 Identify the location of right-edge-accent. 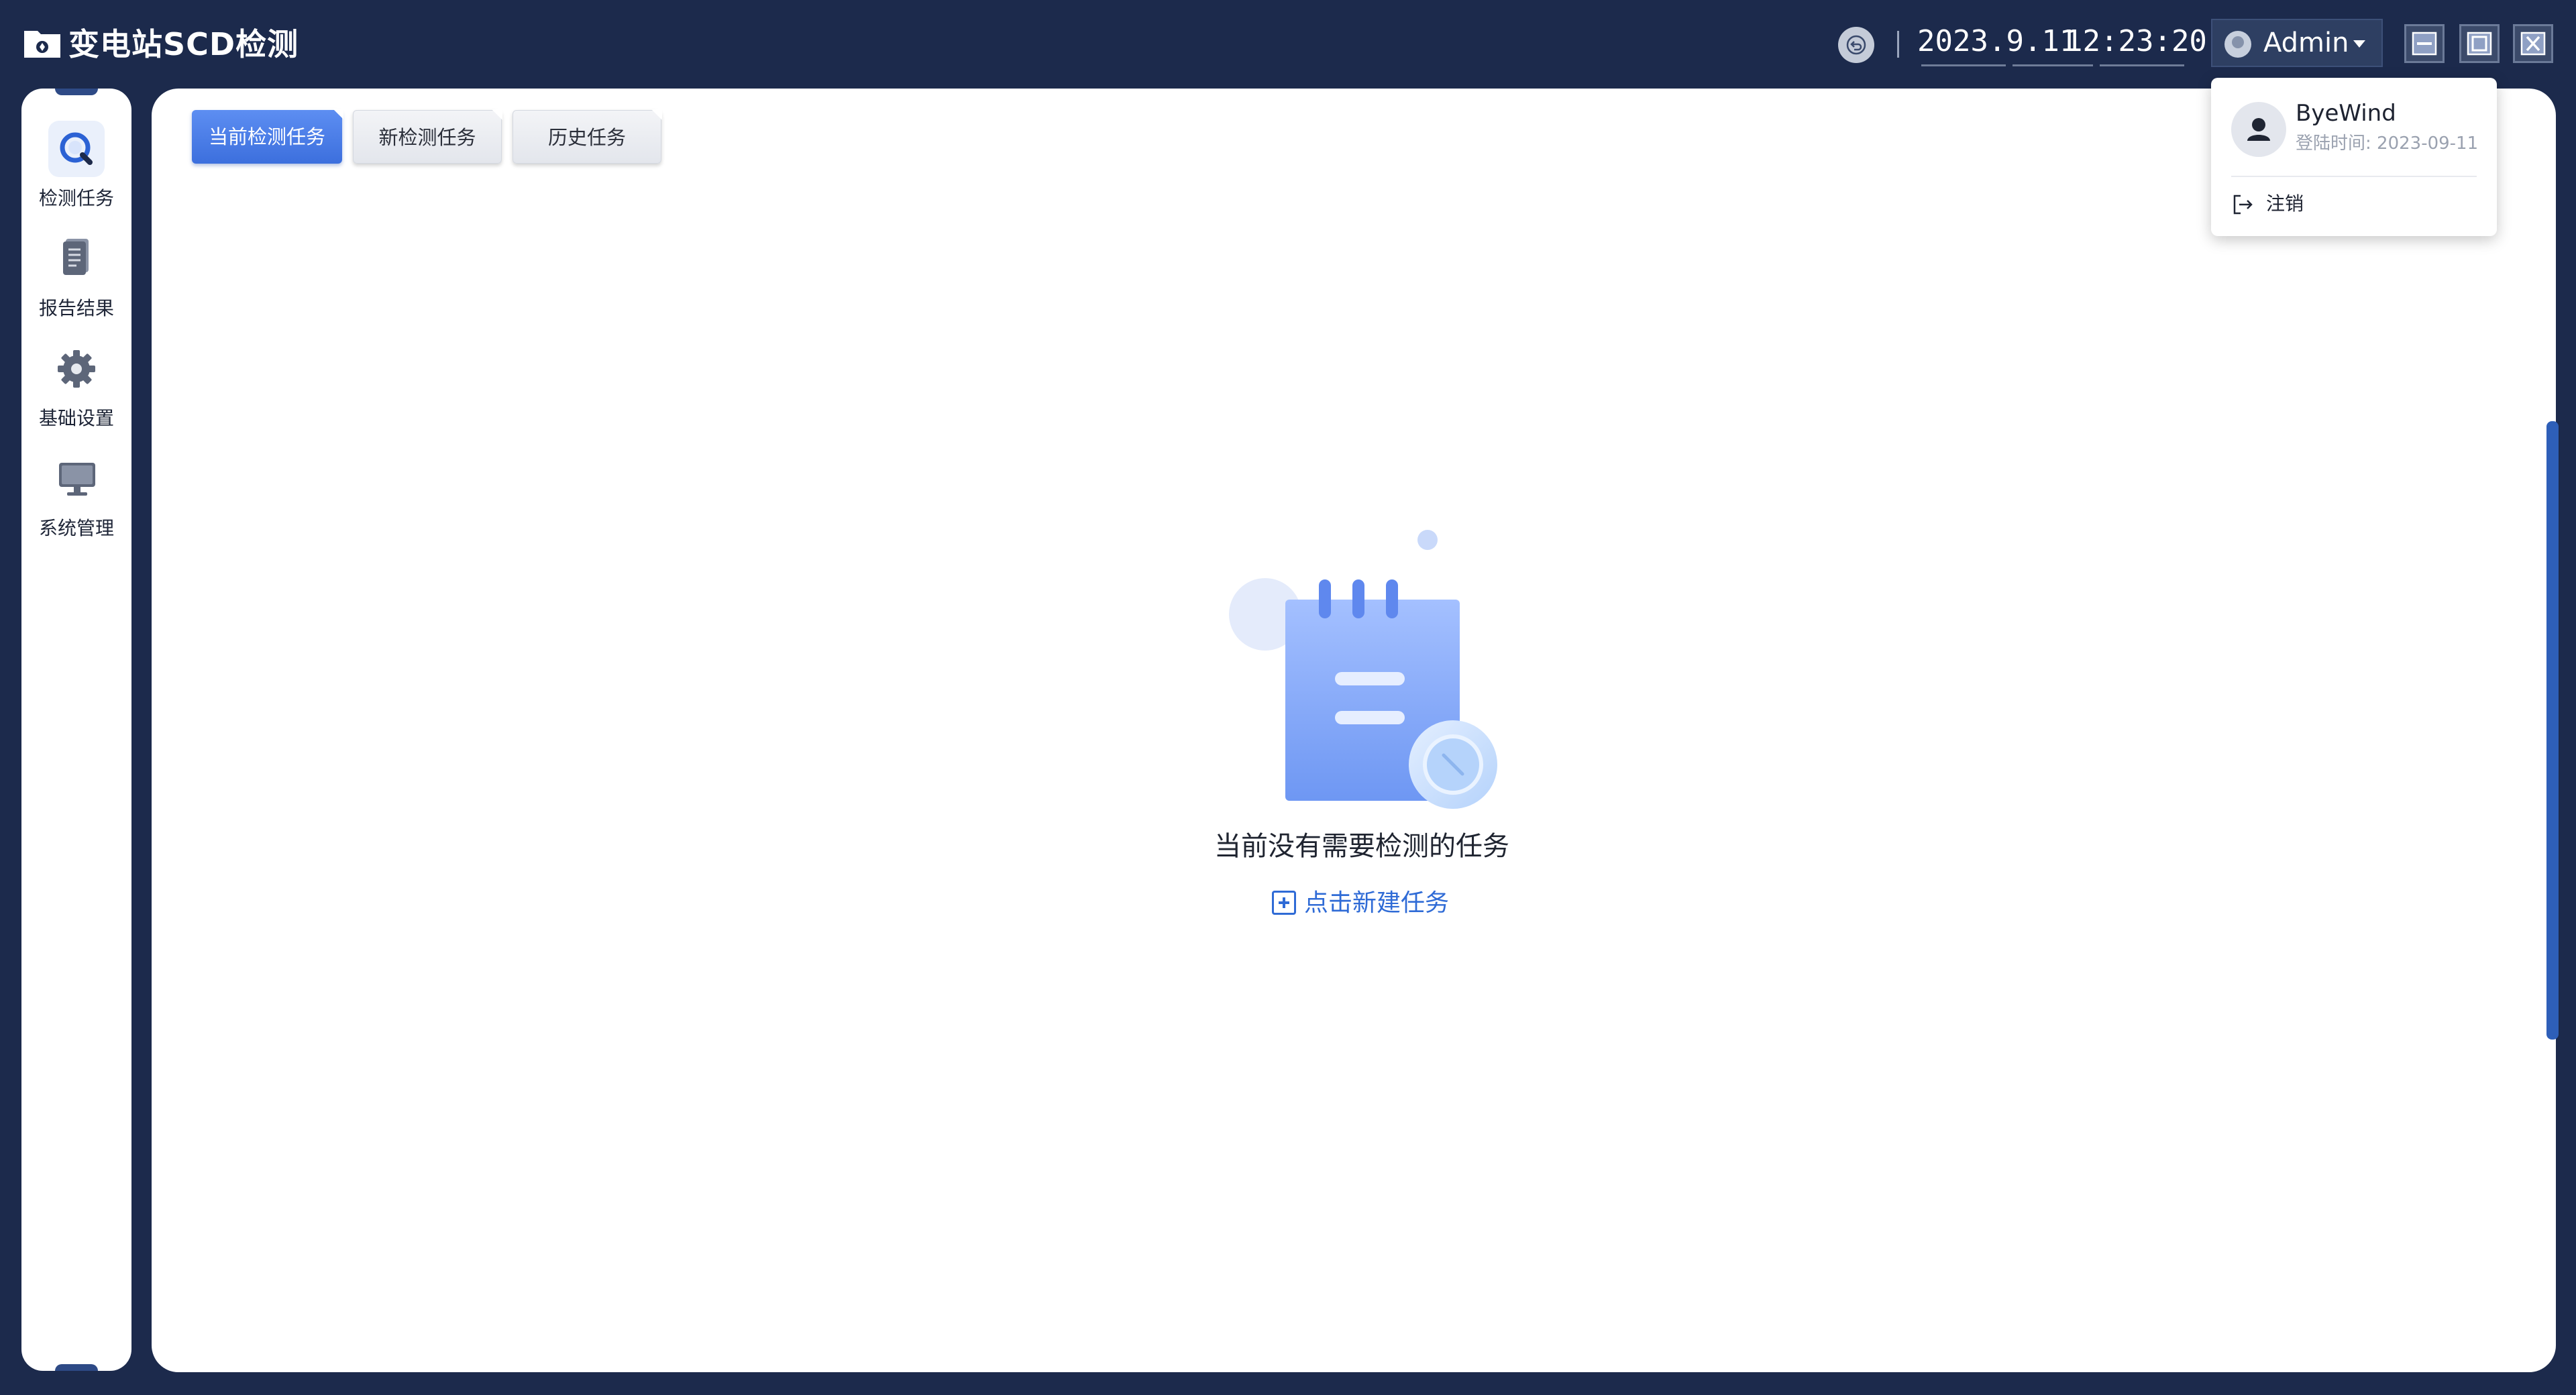
(2552, 730).